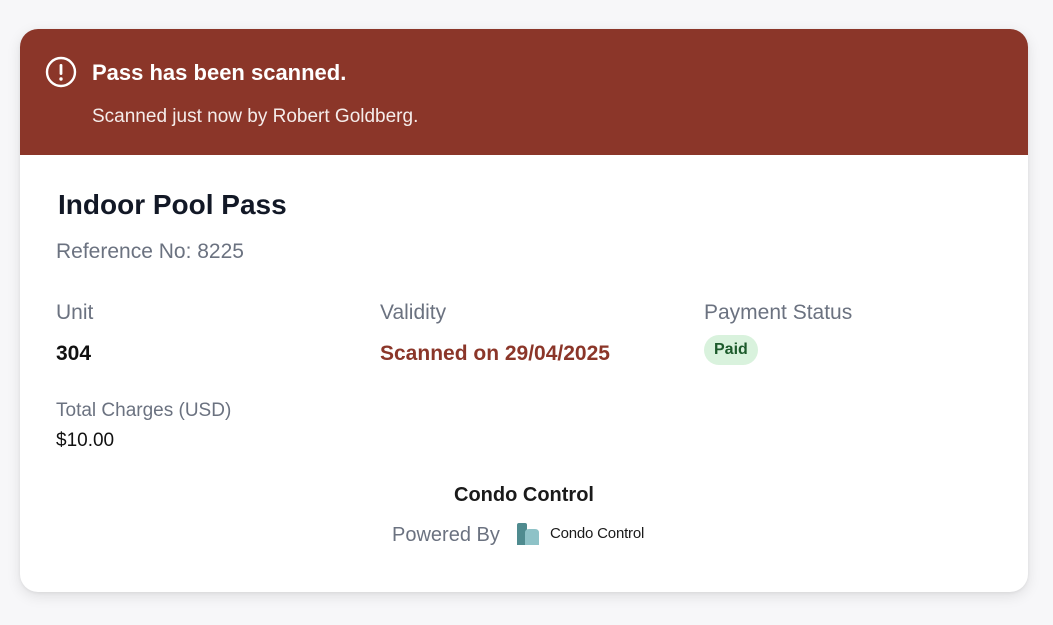 Image resolution: width=1053 pixels, height=625 pixels. What do you see at coordinates (144, 410) in the screenshot?
I see `total-charges-label: Total Charges (USD)` at bounding box center [144, 410].